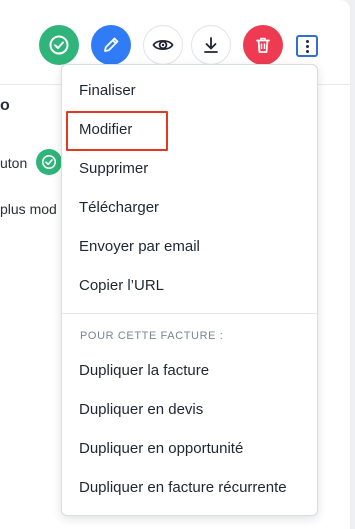 The image size is (355, 529). Describe the element at coordinates (14, 163) in the screenshot. I see `partial-bouton-text: uton` at that location.